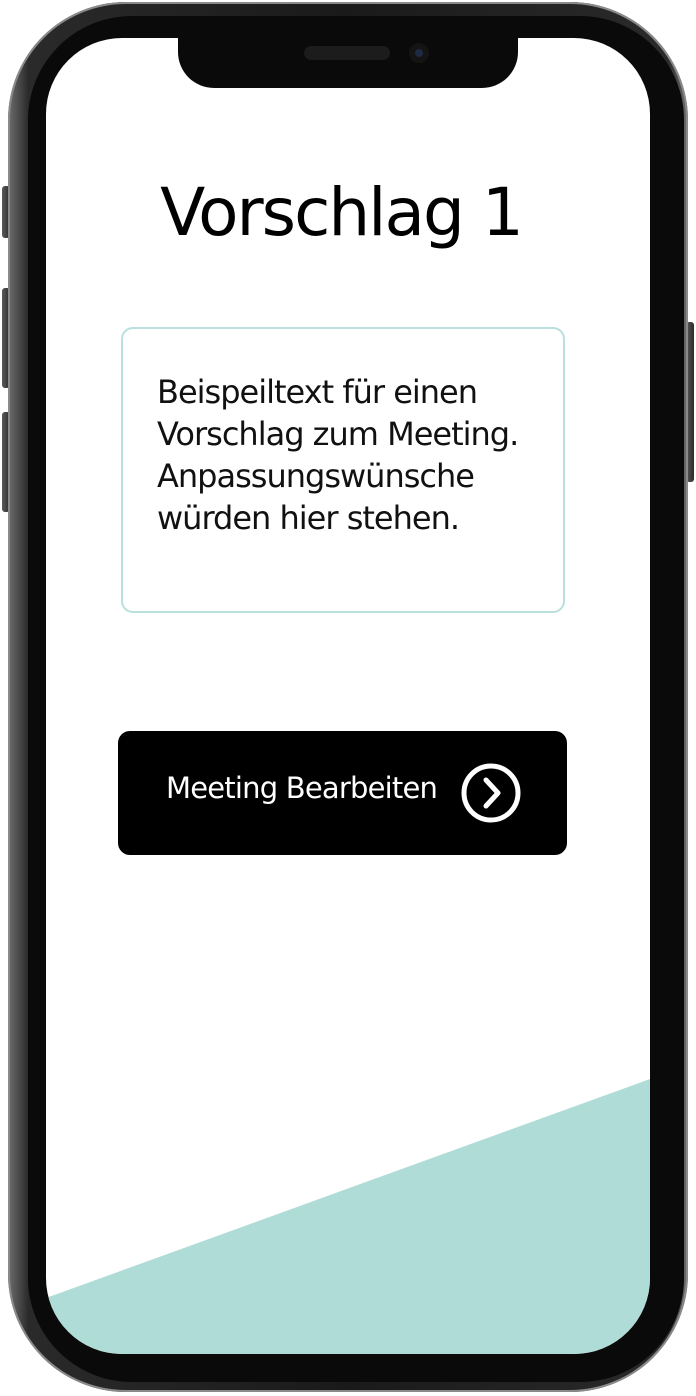  I want to click on chevron-right-circle-icon, so click(491, 793).